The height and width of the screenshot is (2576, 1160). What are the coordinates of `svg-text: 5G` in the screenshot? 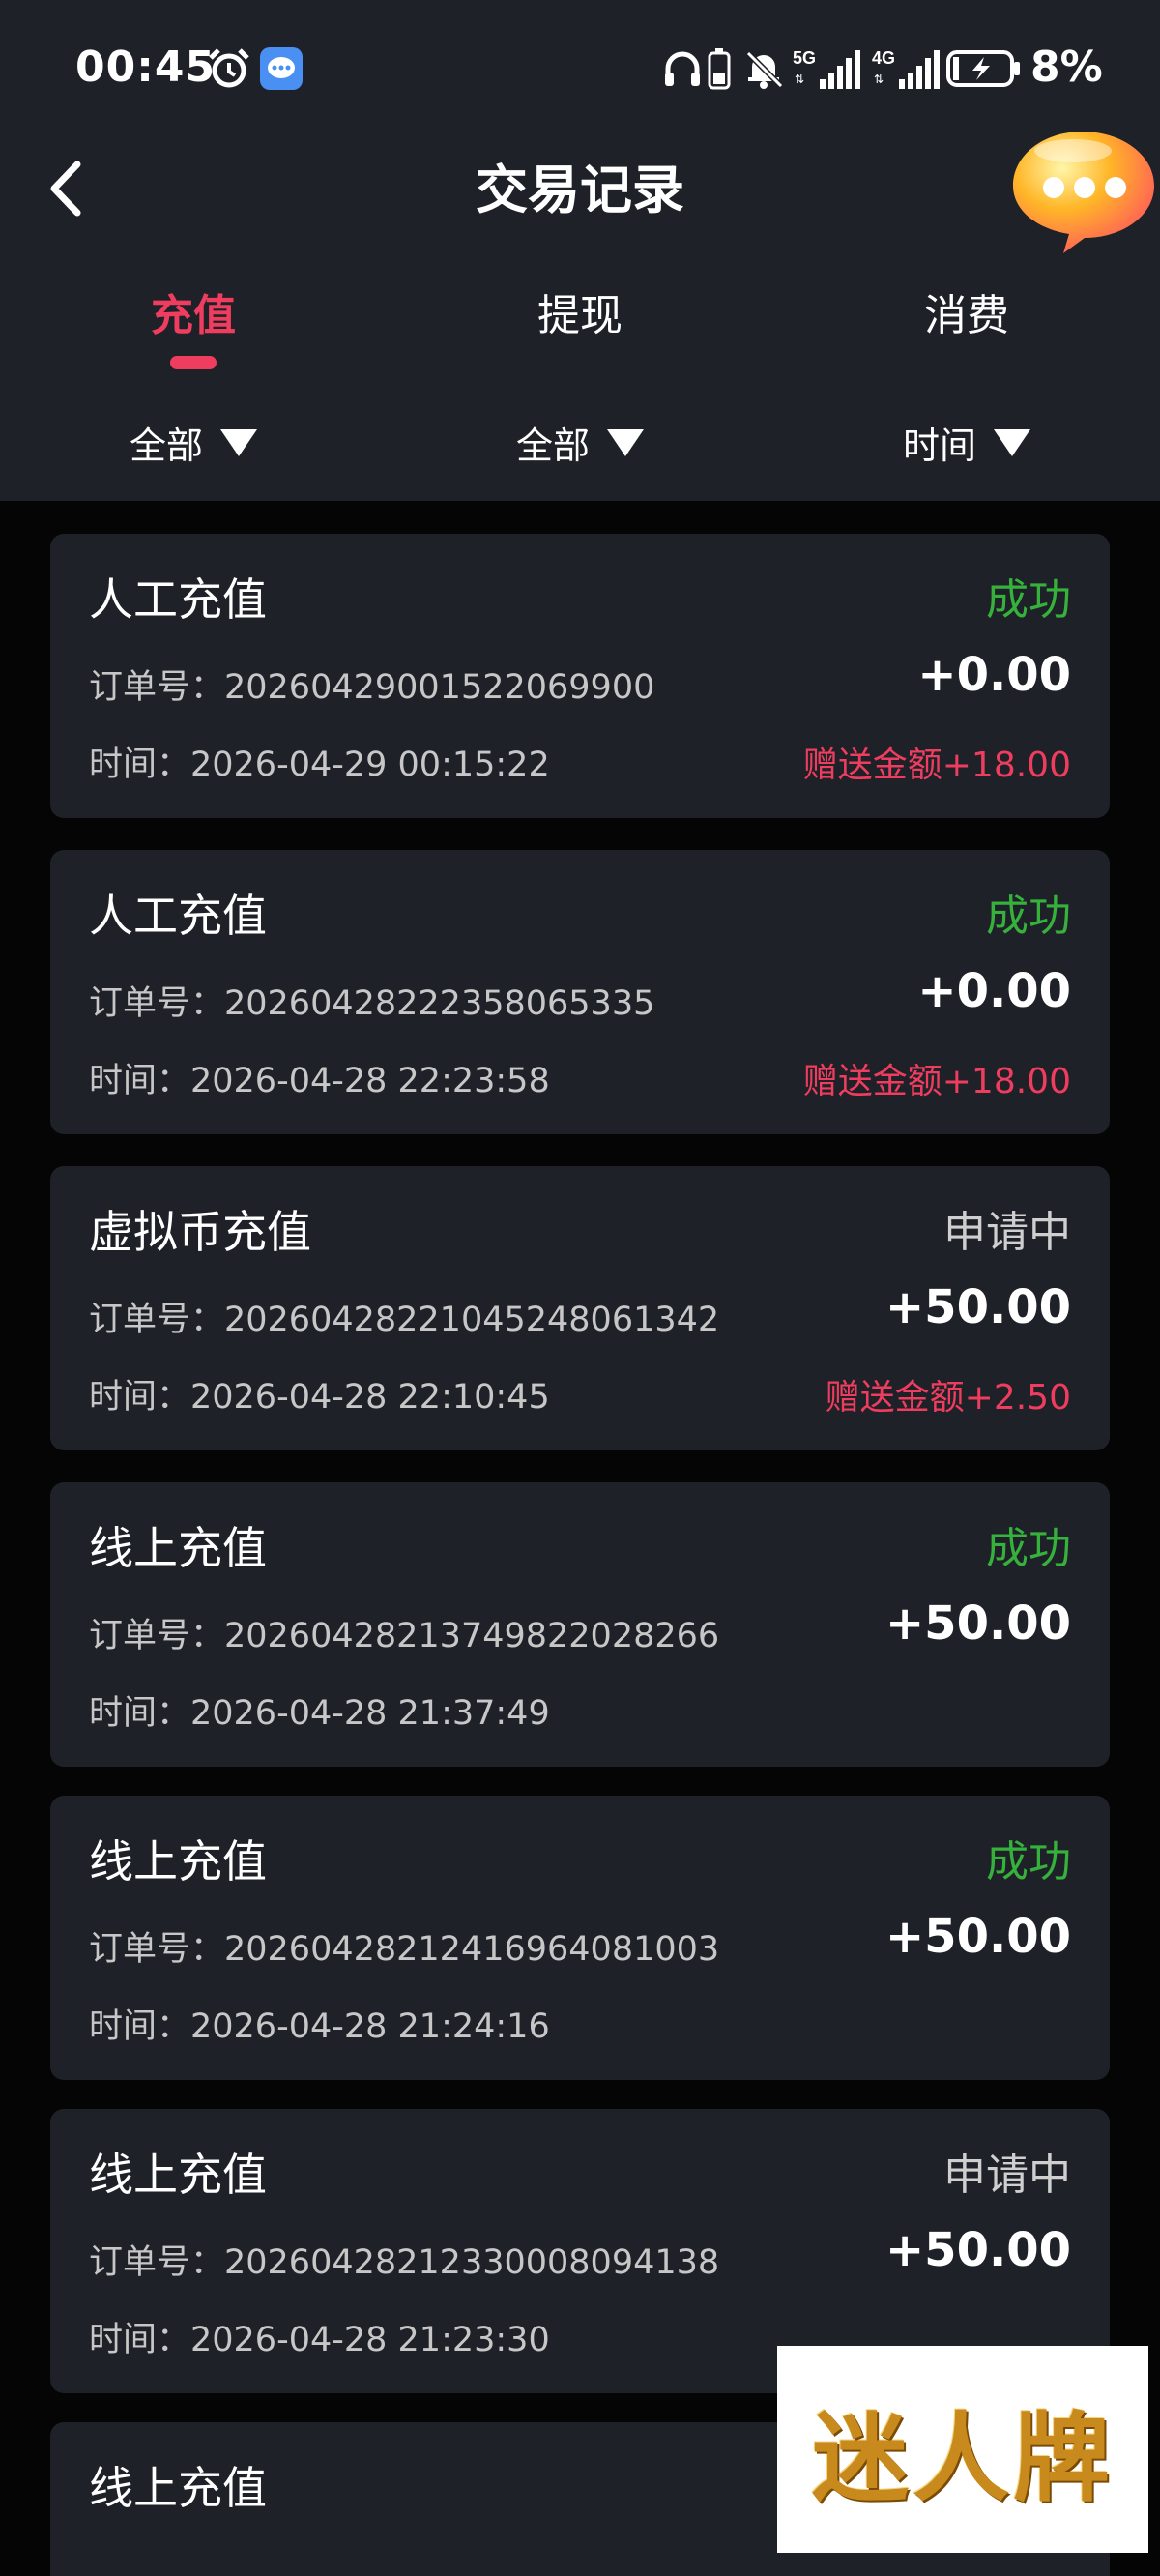 It's located at (805, 58).